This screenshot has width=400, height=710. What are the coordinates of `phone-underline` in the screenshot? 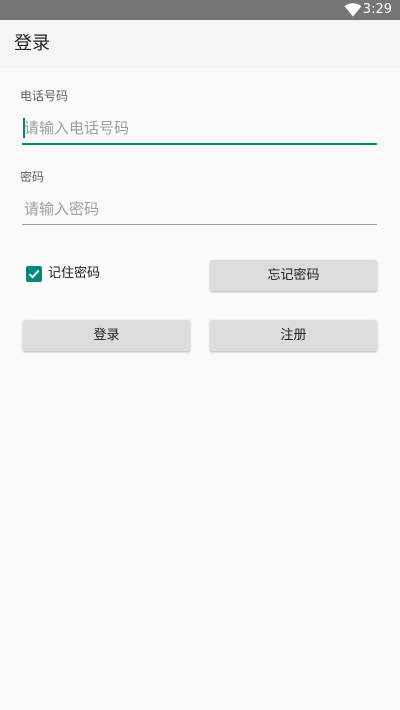 It's located at (199, 144).